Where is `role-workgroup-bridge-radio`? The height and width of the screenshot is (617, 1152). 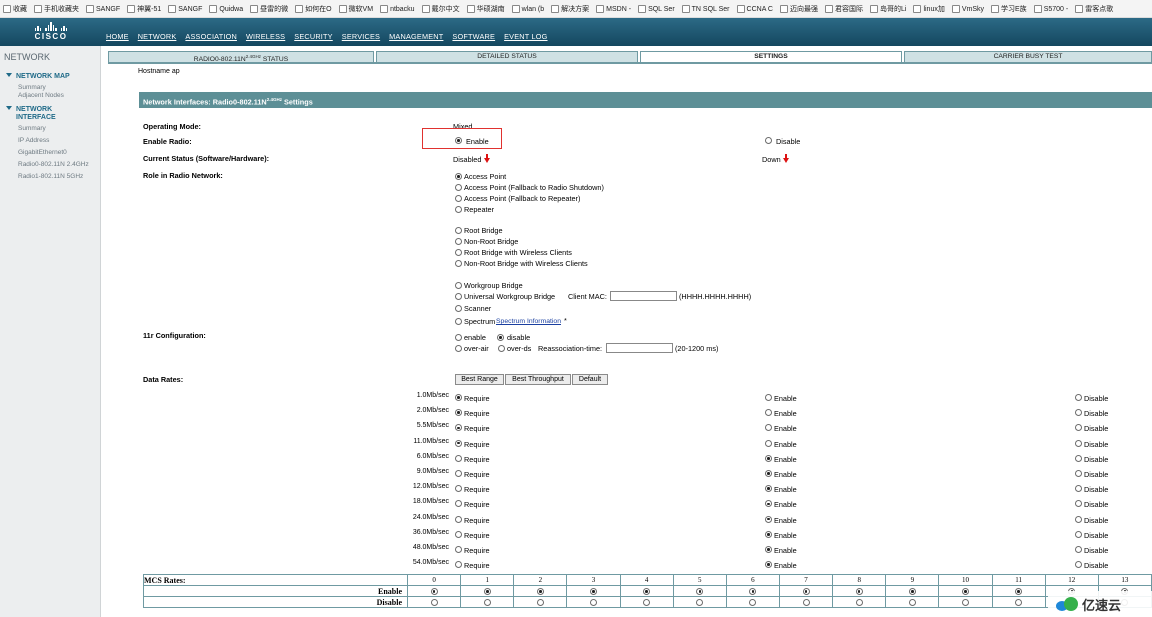 role-workgroup-bridge-radio is located at coordinates (458, 285).